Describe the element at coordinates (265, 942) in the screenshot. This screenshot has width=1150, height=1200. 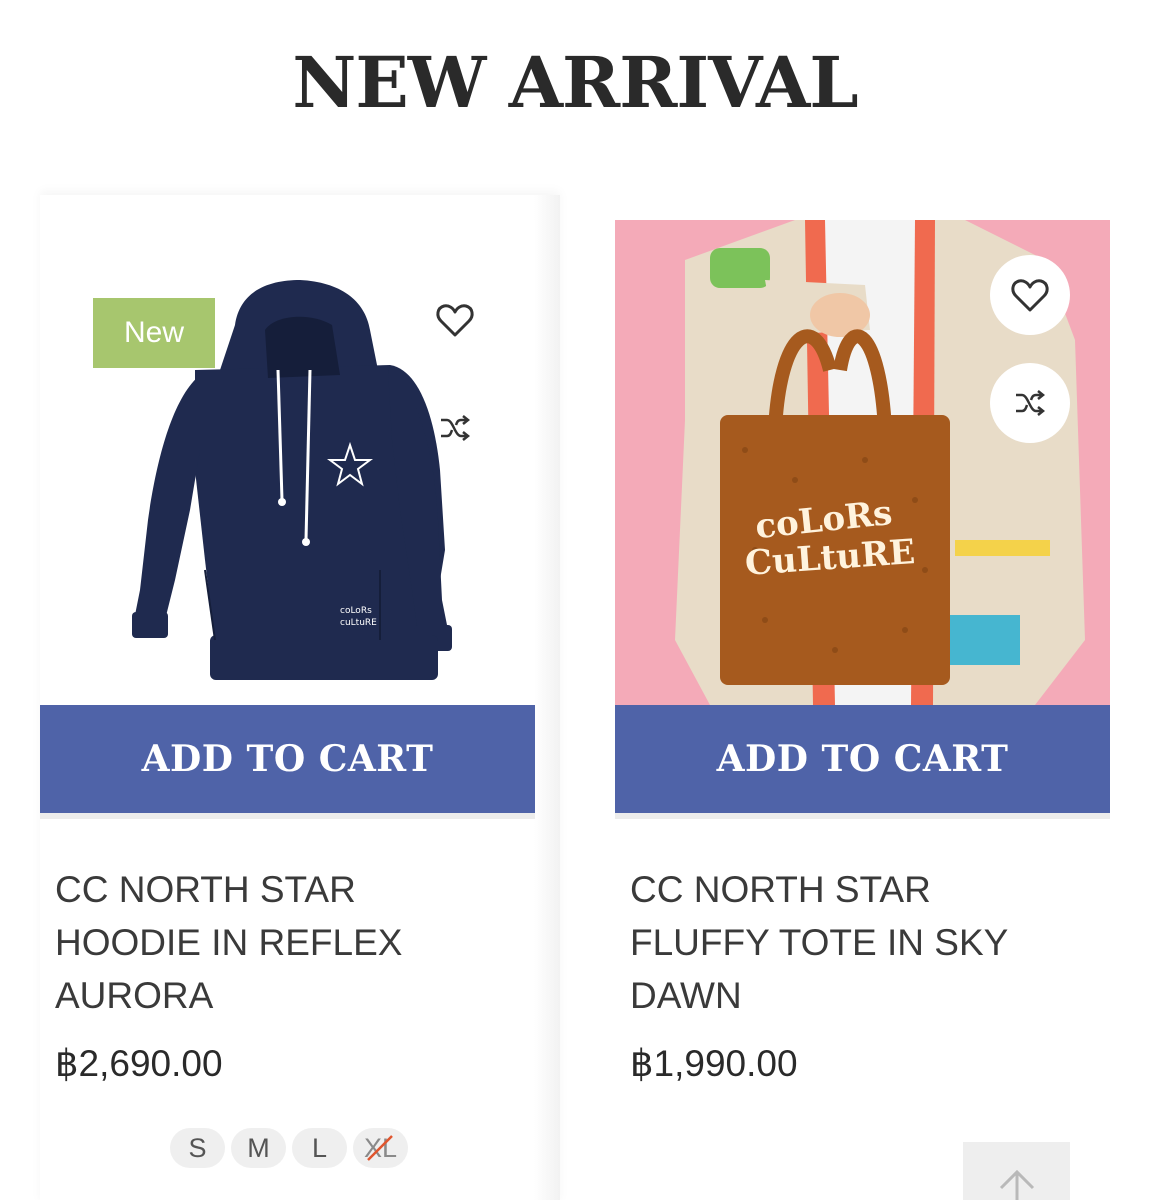
I see `product-name-link: CC NORTH STAR HOODIE IN REFLEX AURORA` at that location.